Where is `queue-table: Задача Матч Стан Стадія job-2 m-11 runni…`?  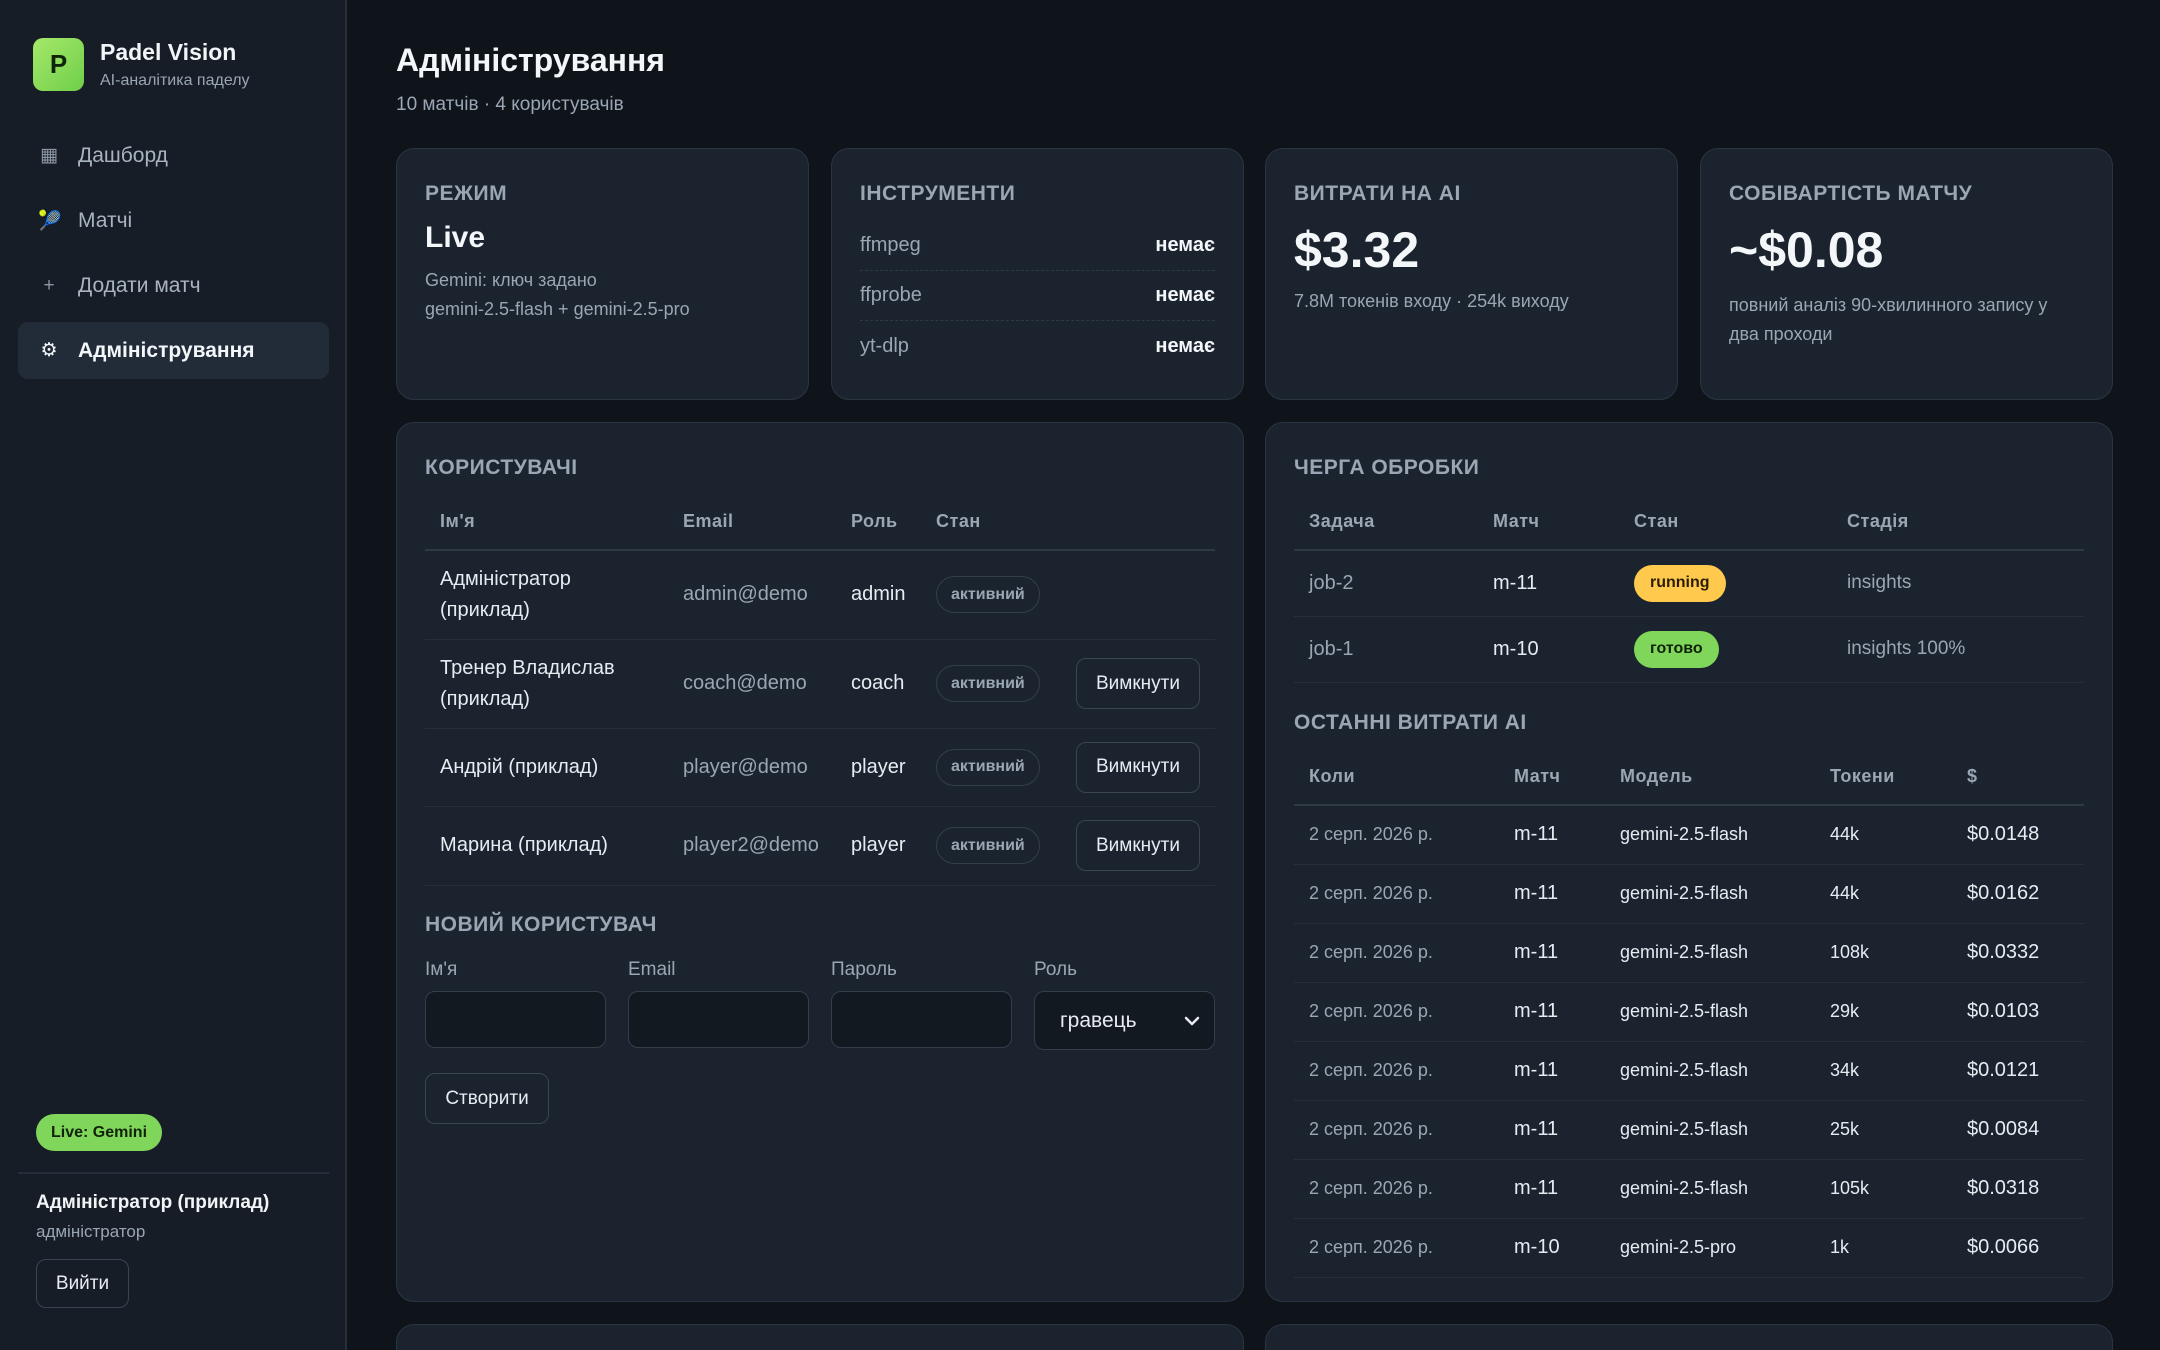 queue-table: Задача Матч Стан Стадія job-2 m-11 runni… is located at coordinates (1689, 588).